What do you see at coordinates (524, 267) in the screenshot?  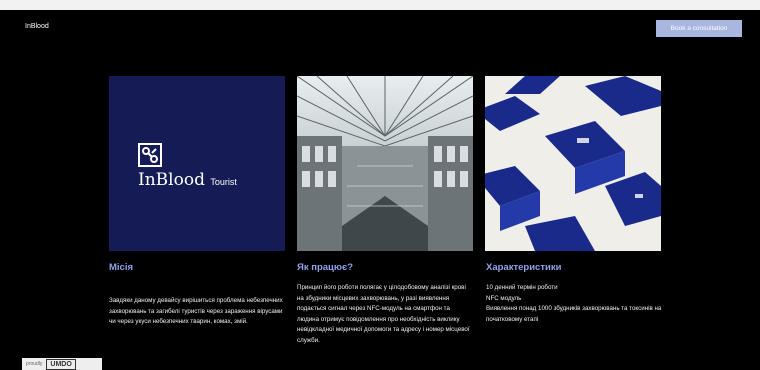 I see `card-title-specs: Характеристики` at bounding box center [524, 267].